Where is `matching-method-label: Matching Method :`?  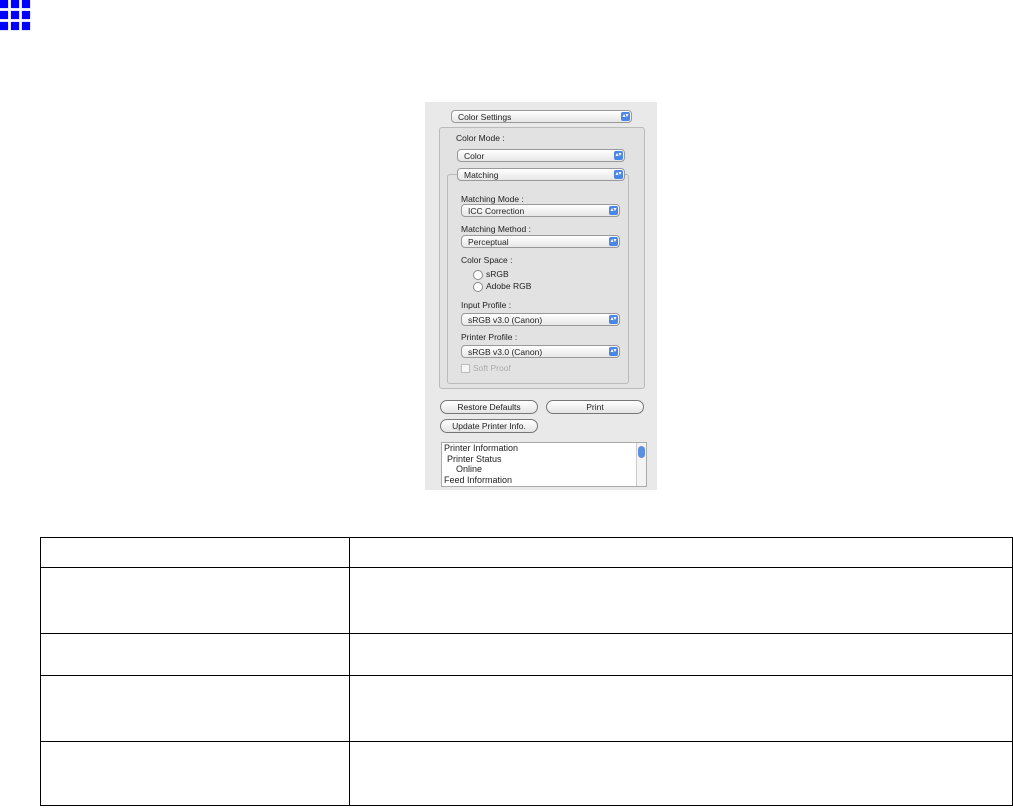
matching-method-label: Matching Method : is located at coordinates (496, 229).